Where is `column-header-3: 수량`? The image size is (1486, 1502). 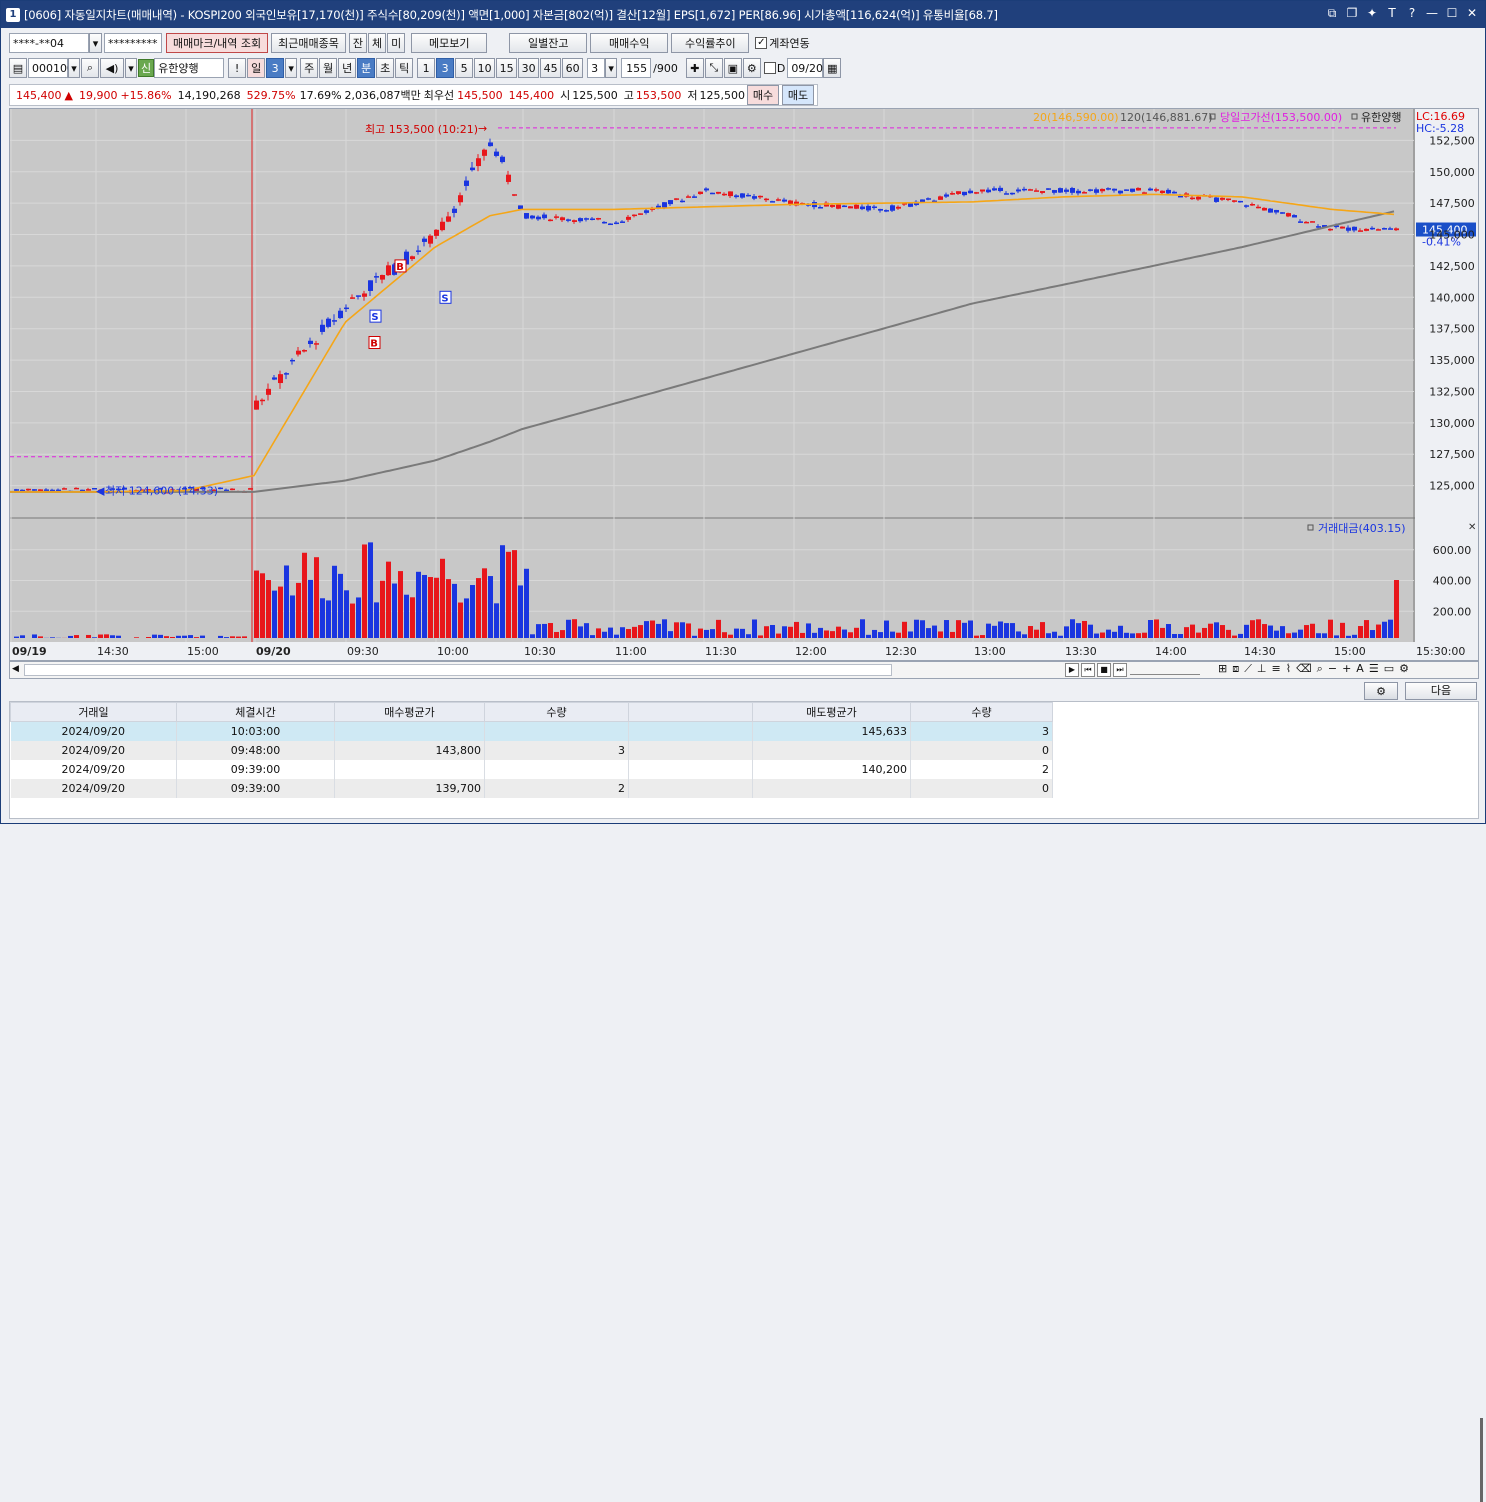
column-header-3: 수량 is located at coordinates (557, 712).